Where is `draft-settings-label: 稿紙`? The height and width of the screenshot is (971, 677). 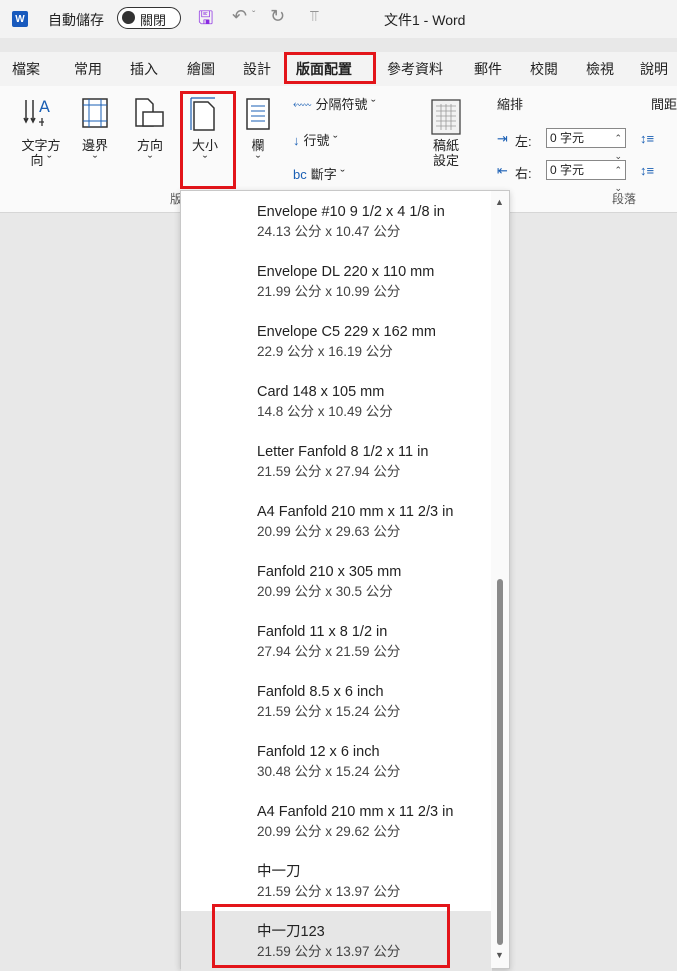
draft-settings-label: 稿紙 is located at coordinates (445, 145).